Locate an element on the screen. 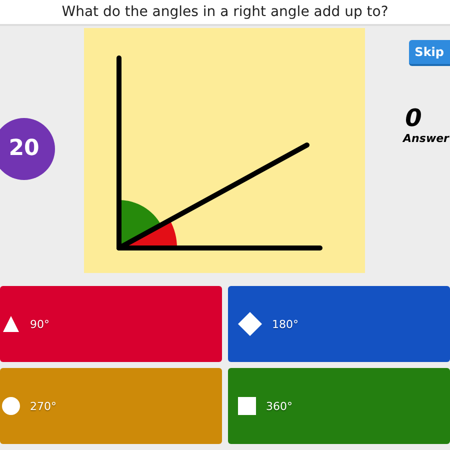 The width and height of the screenshot is (450, 450). skip-button: Skip is located at coordinates (429, 53).